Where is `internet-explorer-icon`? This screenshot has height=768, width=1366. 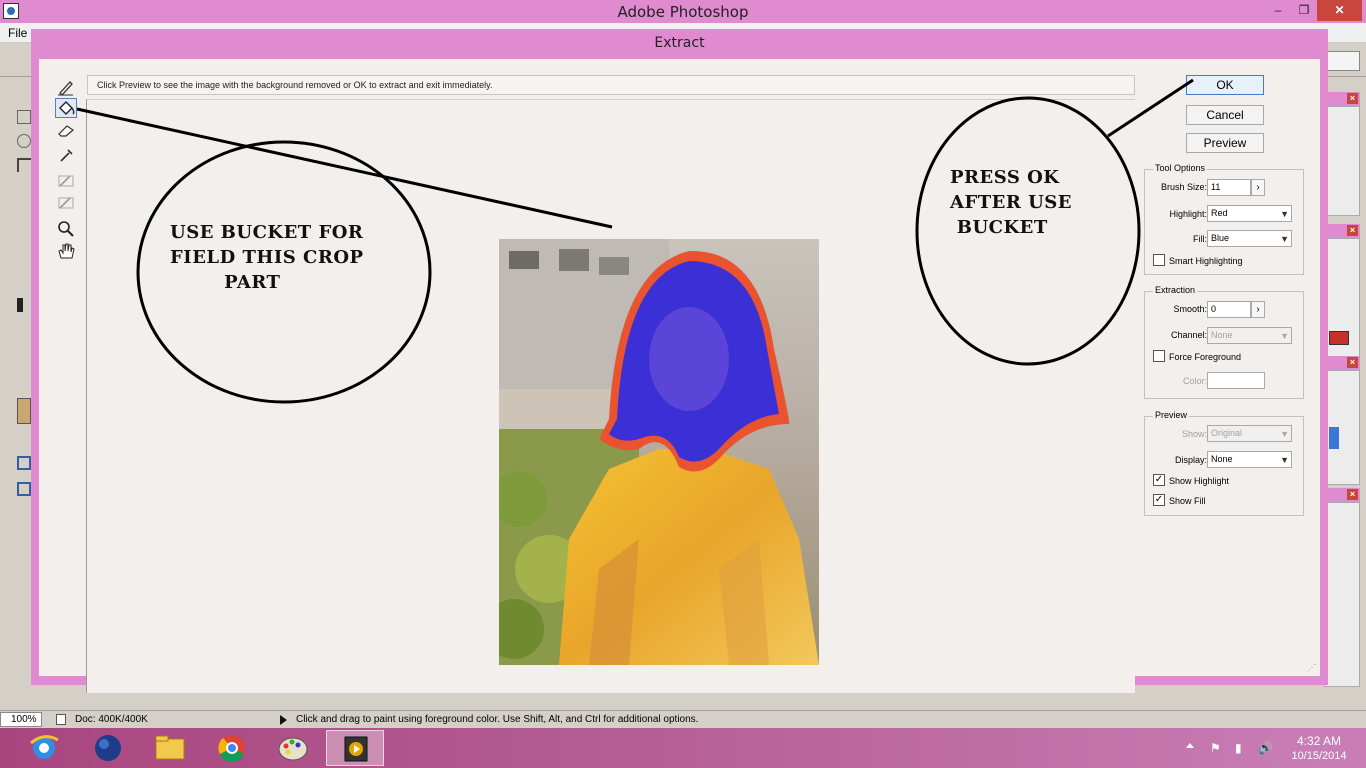
internet-explorer-icon is located at coordinates (43, 748).